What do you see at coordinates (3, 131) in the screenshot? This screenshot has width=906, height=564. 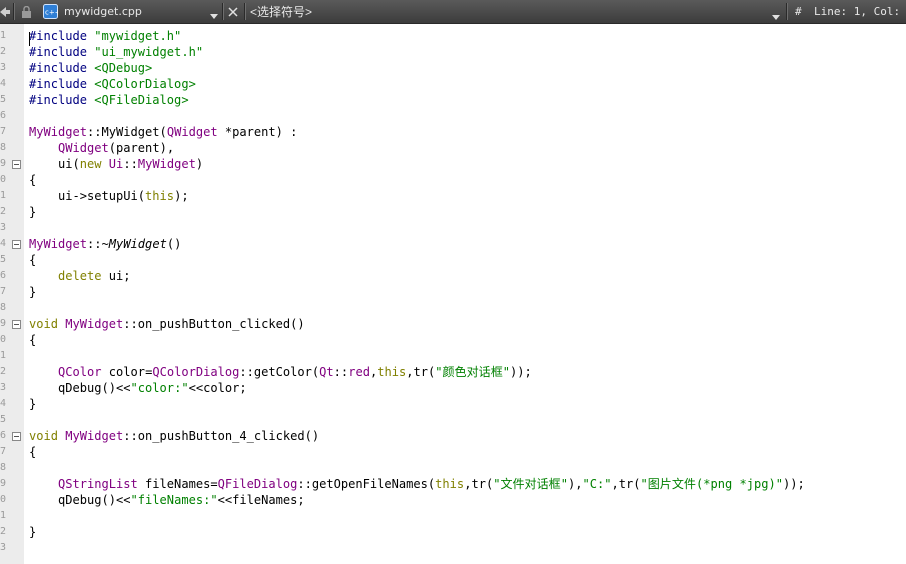 I see `line-number: 7` at bounding box center [3, 131].